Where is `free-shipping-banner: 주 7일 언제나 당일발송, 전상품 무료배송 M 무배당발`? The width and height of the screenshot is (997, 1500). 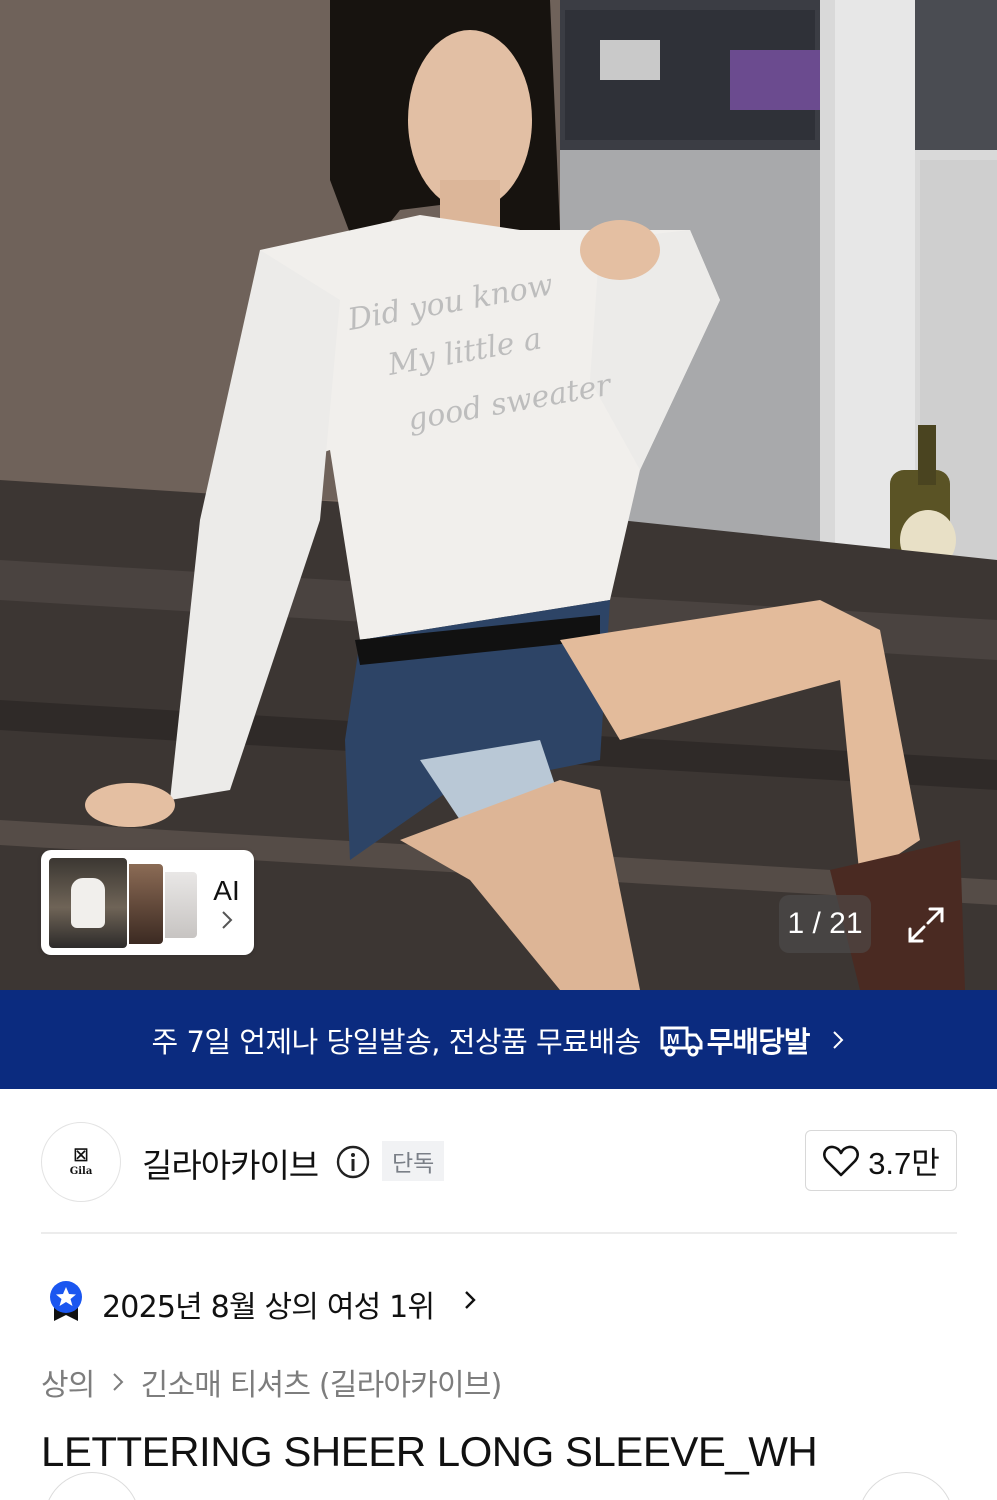
free-shipping-banner: 주 7일 언제나 당일발송, 전상품 무료배송 M 무배당발 is located at coordinates (498, 1039).